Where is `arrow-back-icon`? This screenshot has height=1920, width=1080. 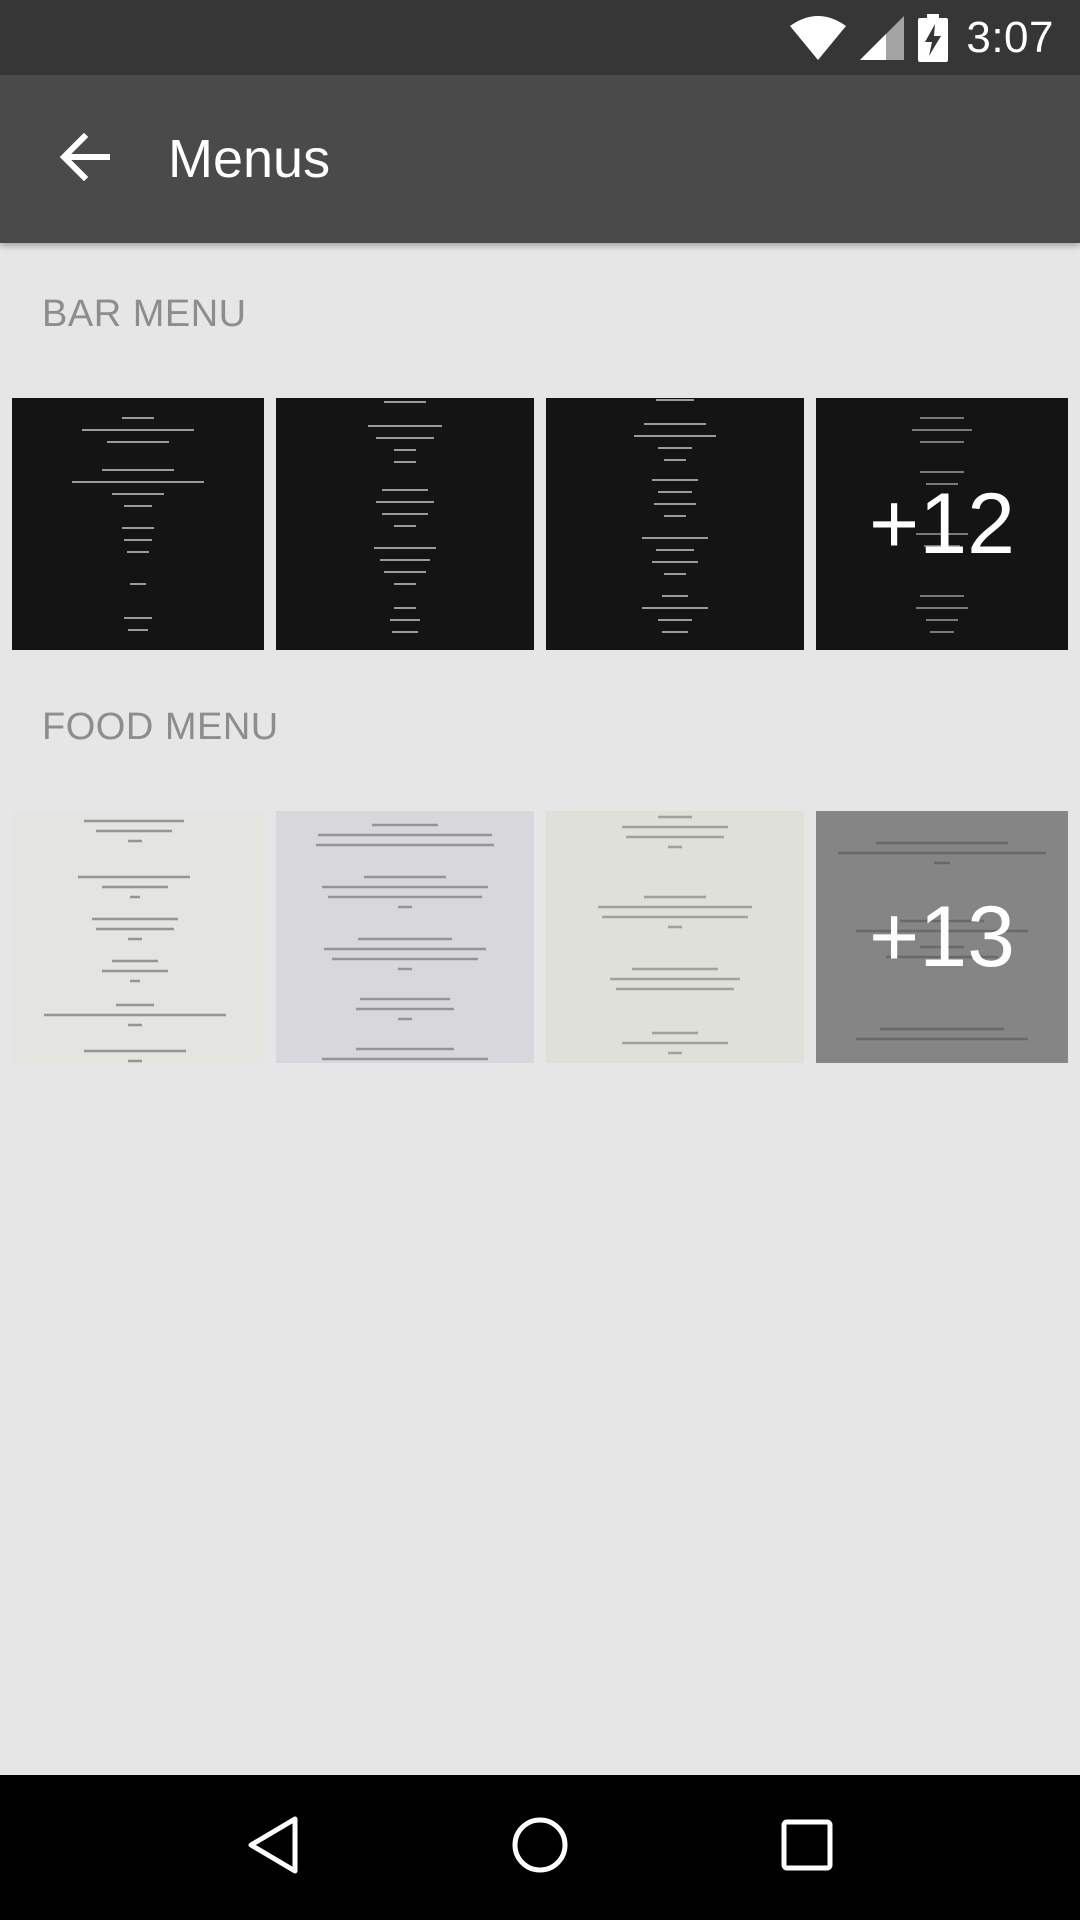
arrow-back-icon is located at coordinates (84, 159).